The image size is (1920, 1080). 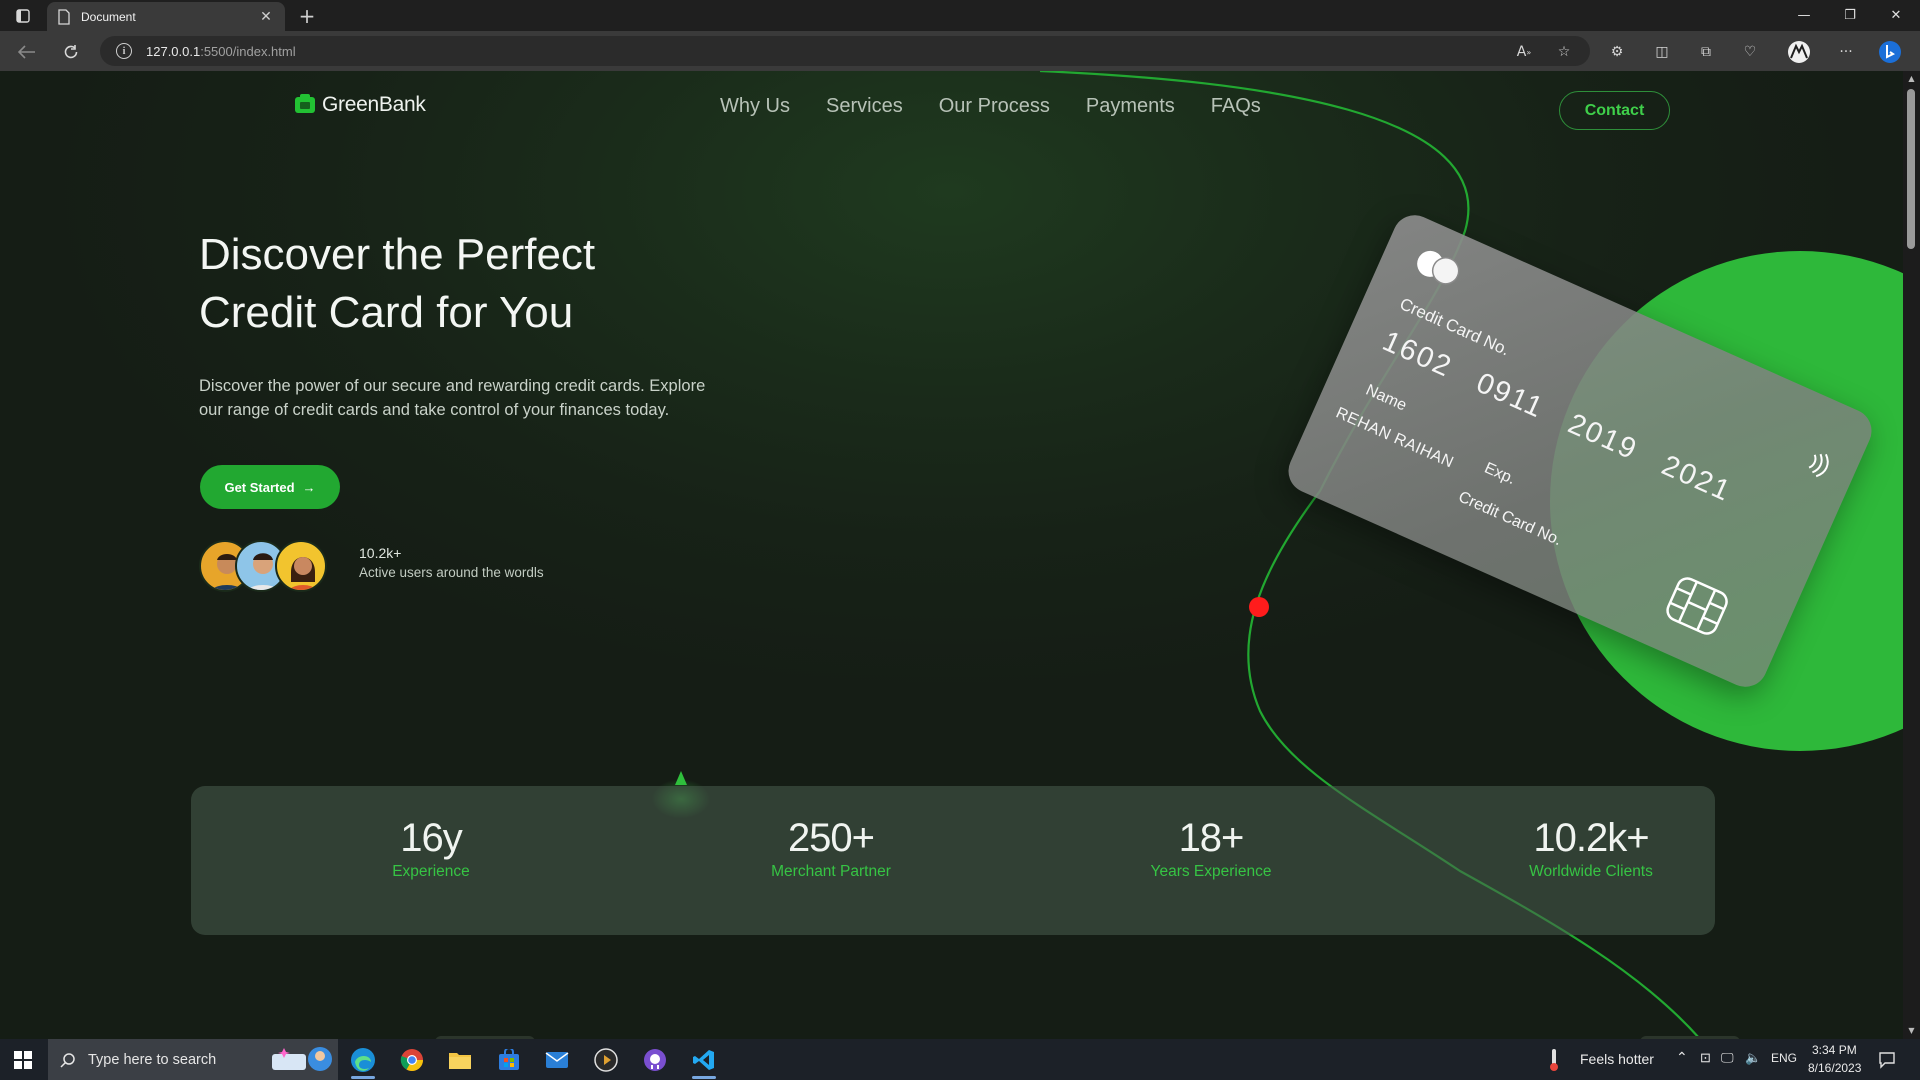 I want to click on refresh-icon, so click(x=71, y=52).